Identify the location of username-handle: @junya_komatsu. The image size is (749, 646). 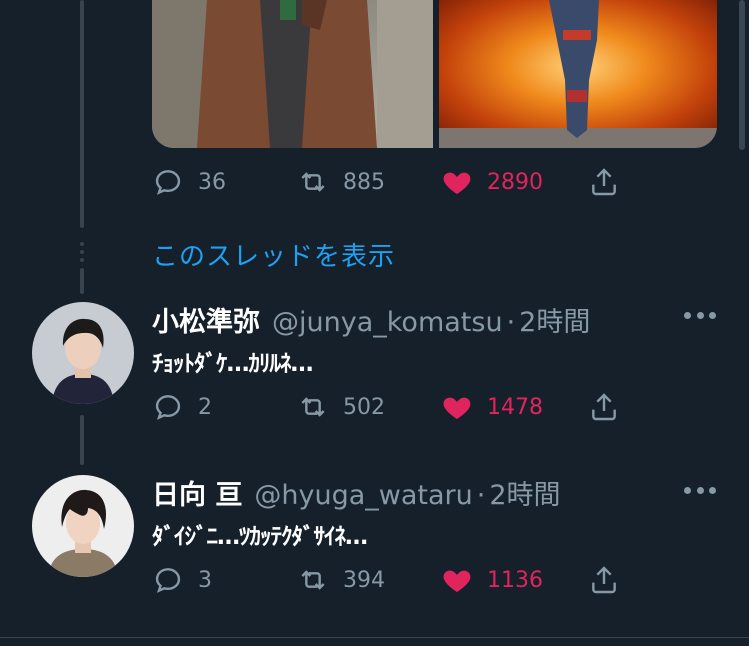
(387, 322).